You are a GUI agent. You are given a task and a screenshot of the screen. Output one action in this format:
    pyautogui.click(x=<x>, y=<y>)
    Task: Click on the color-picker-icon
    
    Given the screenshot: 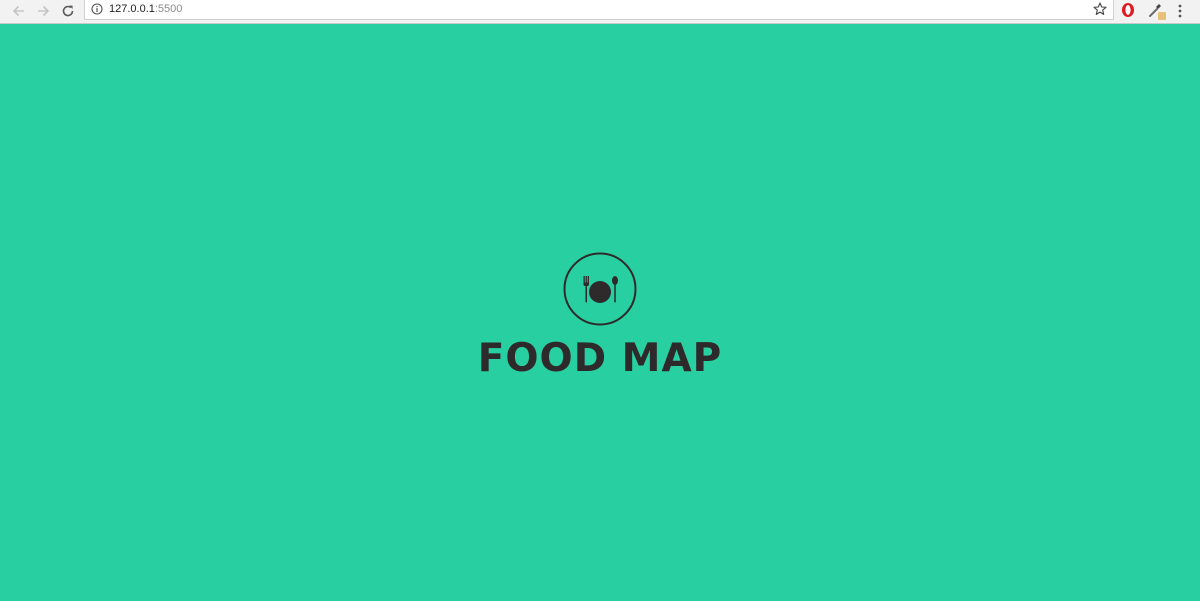 What is the action you would take?
    pyautogui.click(x=1157, y=12)
    